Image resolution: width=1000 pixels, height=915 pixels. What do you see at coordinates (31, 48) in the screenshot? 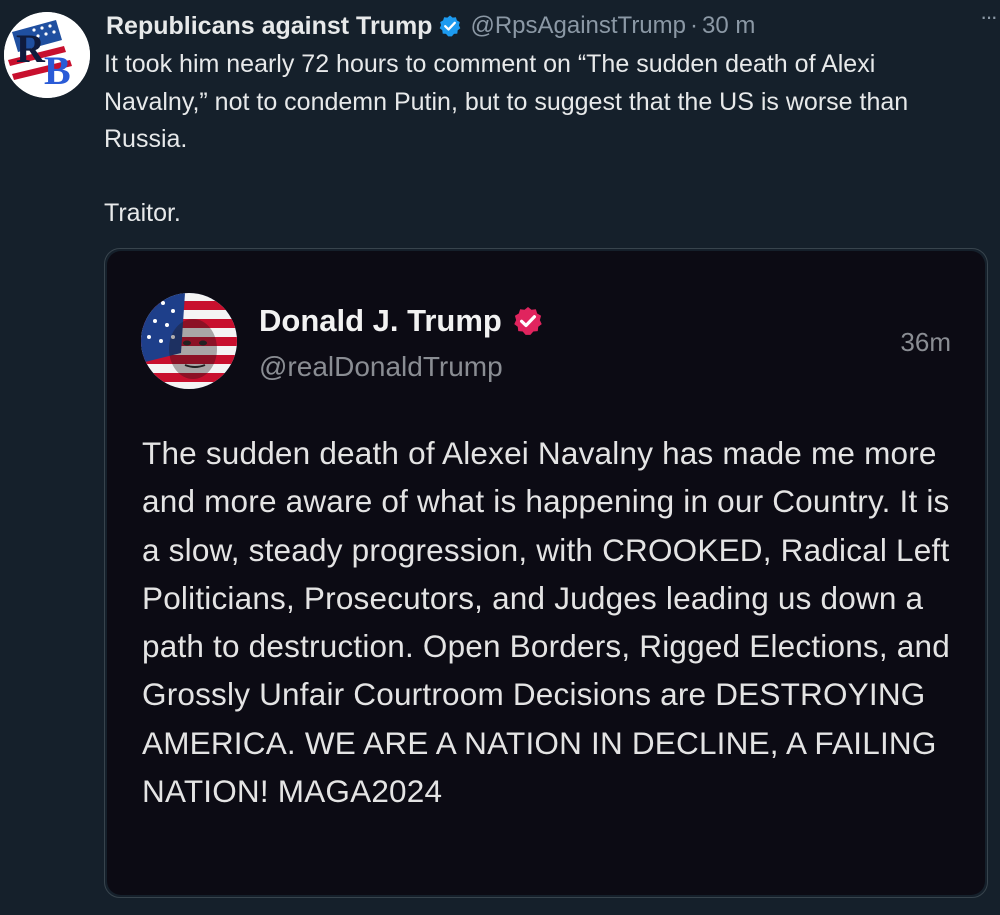
I see `svg-text: R` at bounding box center [31, 48].